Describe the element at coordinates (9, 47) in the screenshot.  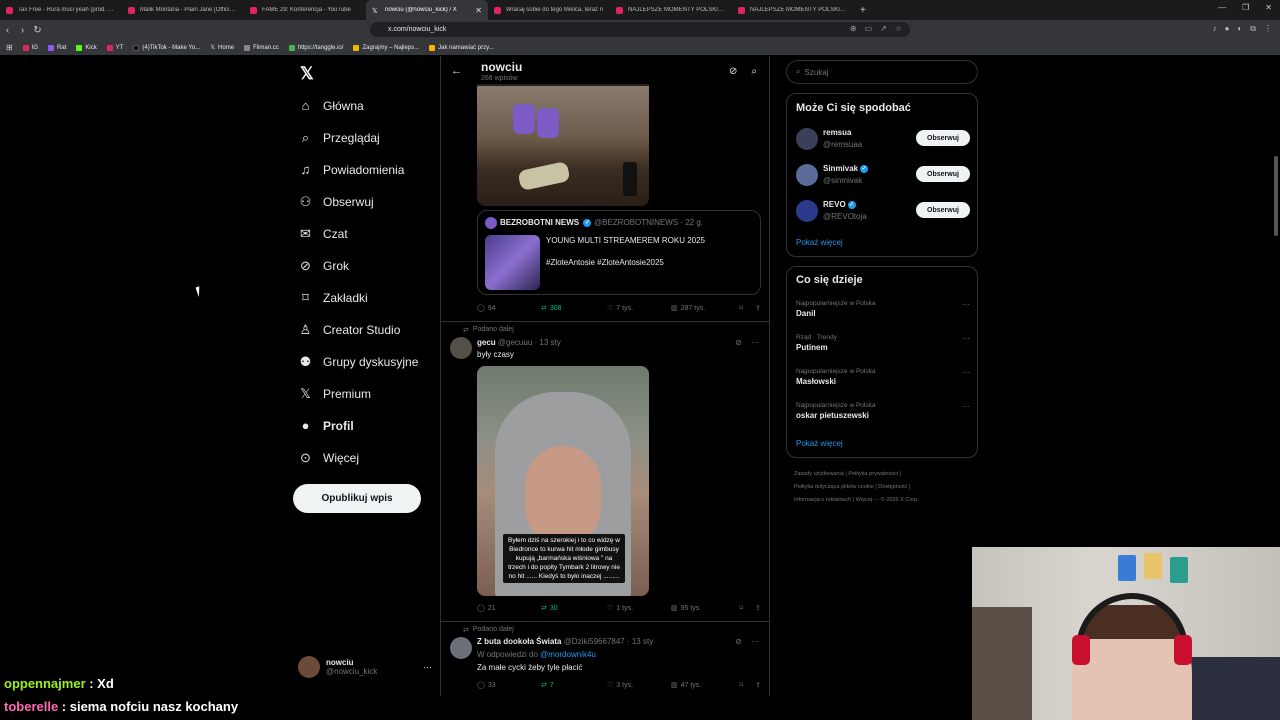
I see `apps-icon: ⊞` at that location.